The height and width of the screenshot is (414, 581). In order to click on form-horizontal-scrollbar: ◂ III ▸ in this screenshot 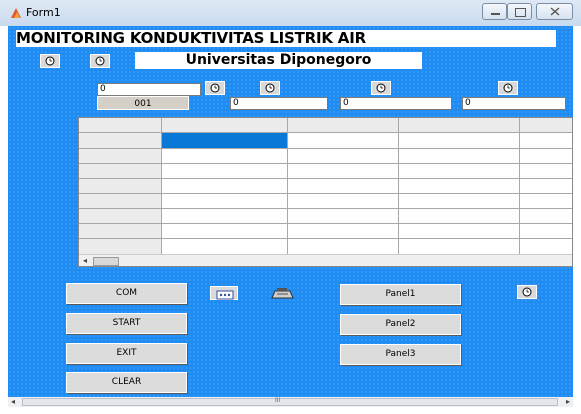, I will do `click(290, 402)`.